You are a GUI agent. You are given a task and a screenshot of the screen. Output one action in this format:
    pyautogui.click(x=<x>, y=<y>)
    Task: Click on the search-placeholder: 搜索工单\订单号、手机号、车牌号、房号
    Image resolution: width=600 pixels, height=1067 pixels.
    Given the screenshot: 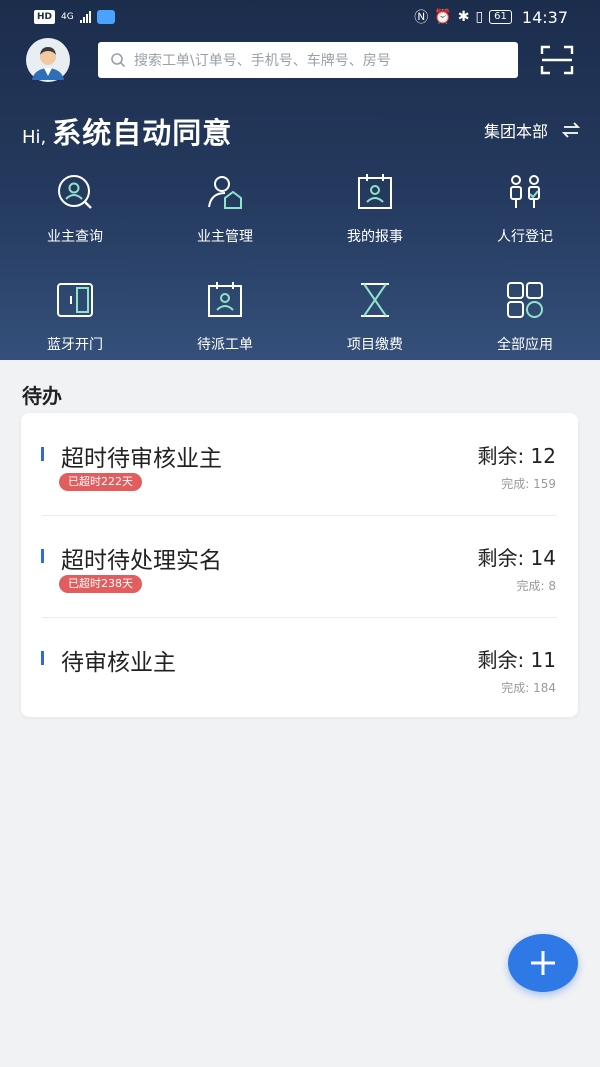 What is the action you would take?
    pyautogui.click(x=262, y=61)
    